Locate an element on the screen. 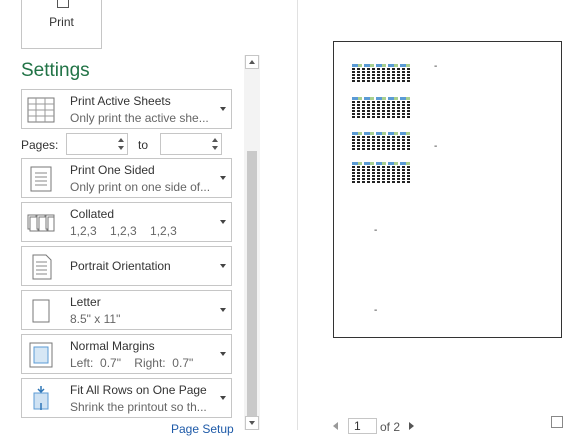 Image resolution: width=567 pixels, height=436 pixels. option-title: Fit All Rows on One Page is located at coordinates (138, 390).